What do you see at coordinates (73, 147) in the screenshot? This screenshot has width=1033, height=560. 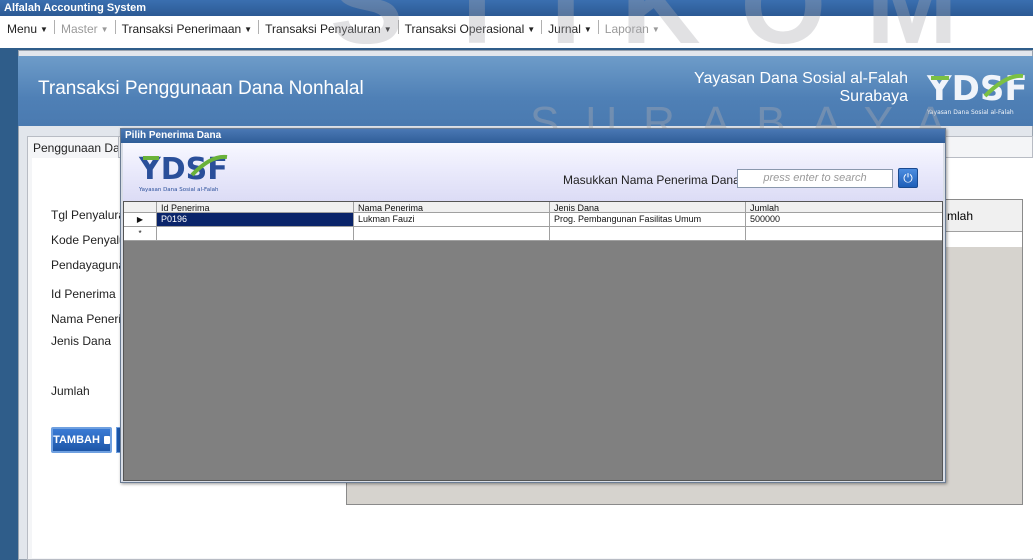 I see `tab-penggunaan-dana: Penggunaan Dana` at bounding box center [73, 147].